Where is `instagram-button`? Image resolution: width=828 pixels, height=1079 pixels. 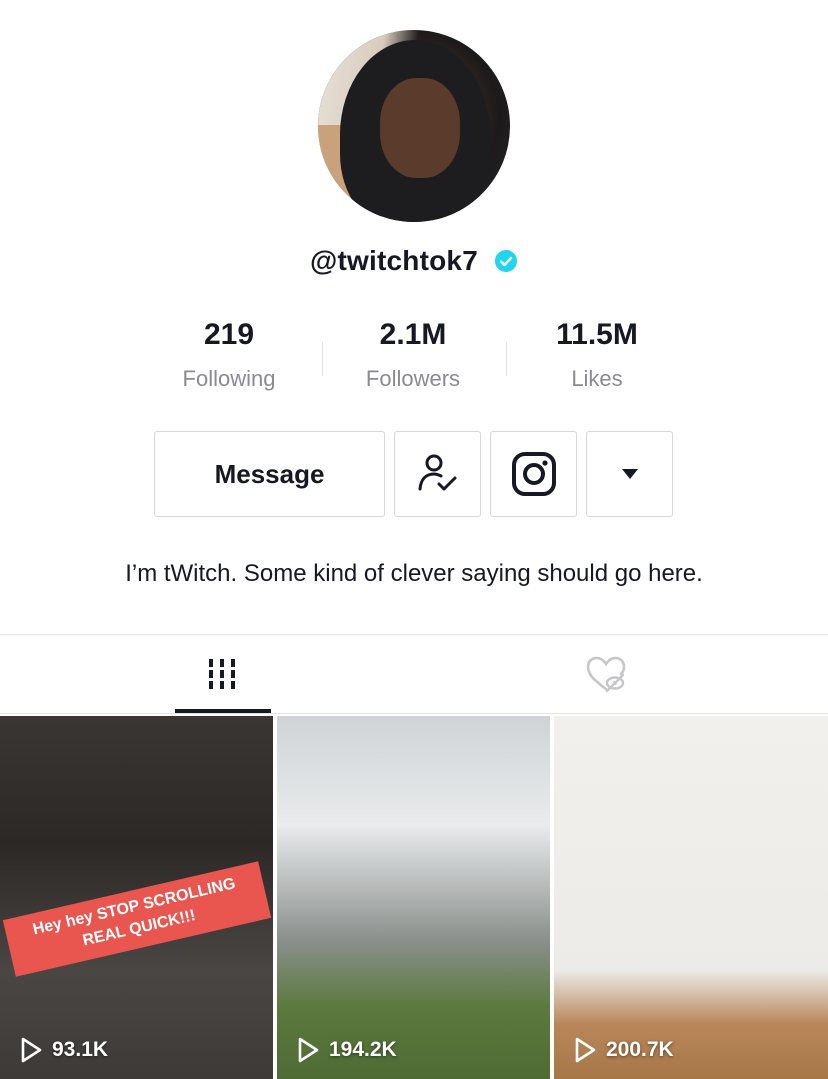 instagram-button is located at coordinates (533, 474).